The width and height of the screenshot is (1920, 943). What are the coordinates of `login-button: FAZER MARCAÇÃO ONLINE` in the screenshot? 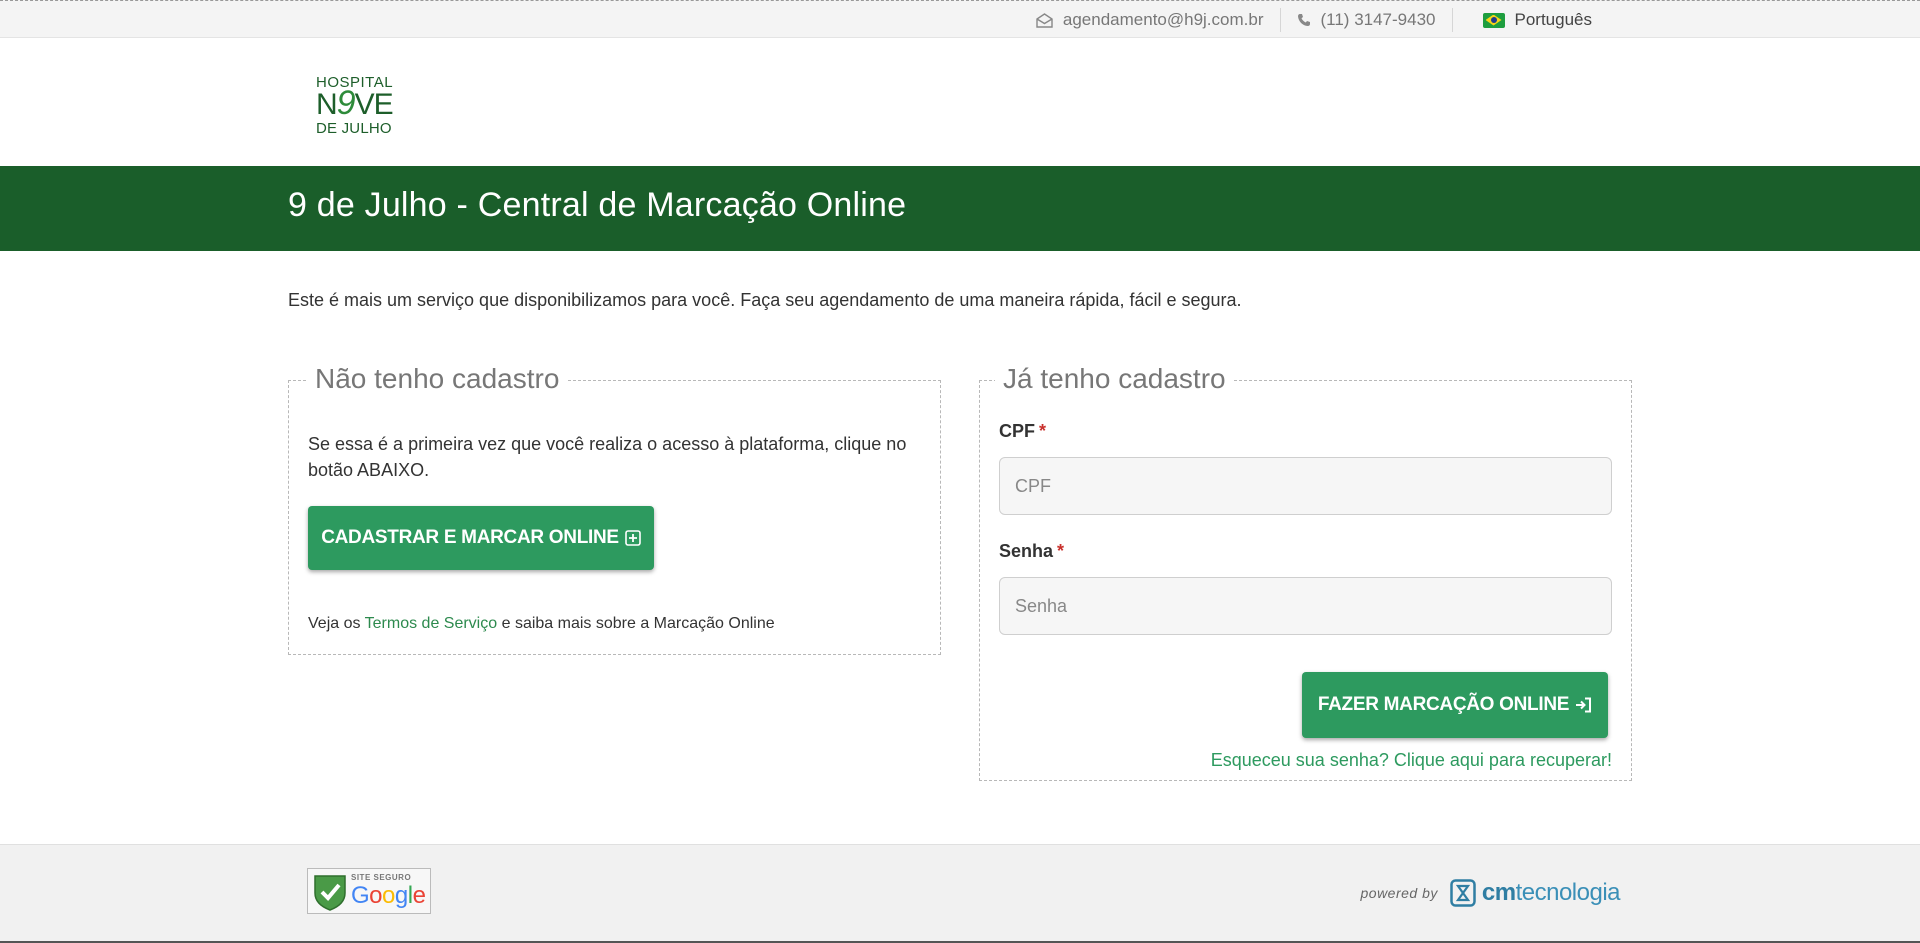 It's located at (1455, 705).